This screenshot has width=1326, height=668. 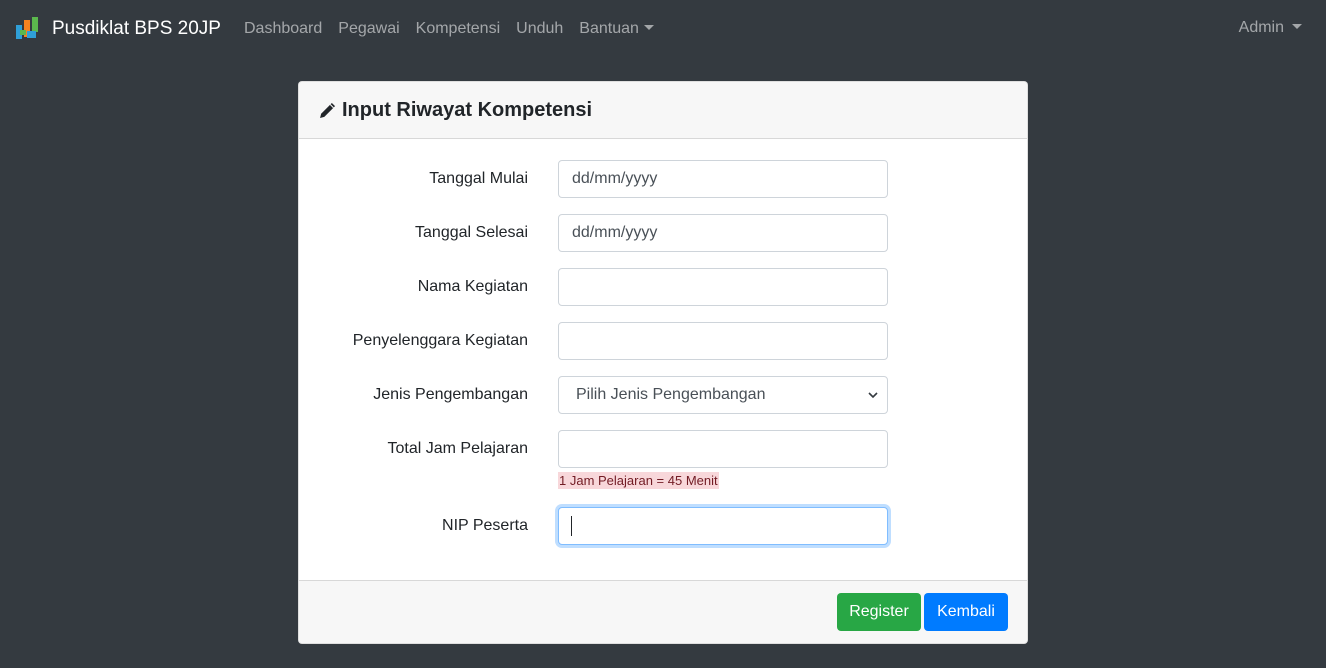 What do you see at coordinates (663, 110) in the screenshot?
I see `card-header: Input Riwayat Kompetensi` at bounding box center [663, 110].